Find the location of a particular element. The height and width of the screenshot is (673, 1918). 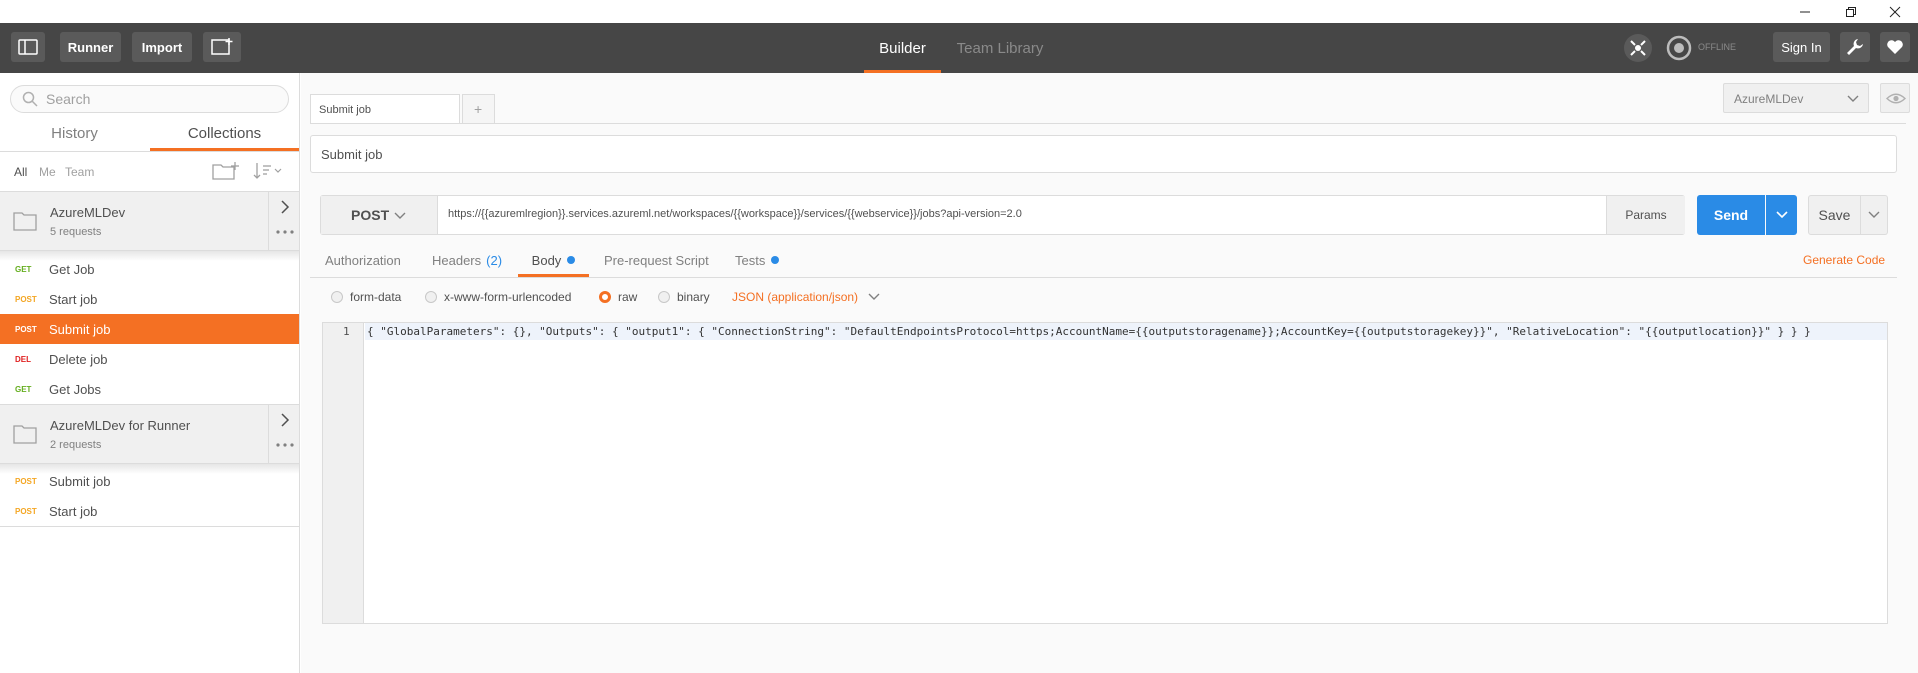

new-collection-button is located at coordinates (226, 171).